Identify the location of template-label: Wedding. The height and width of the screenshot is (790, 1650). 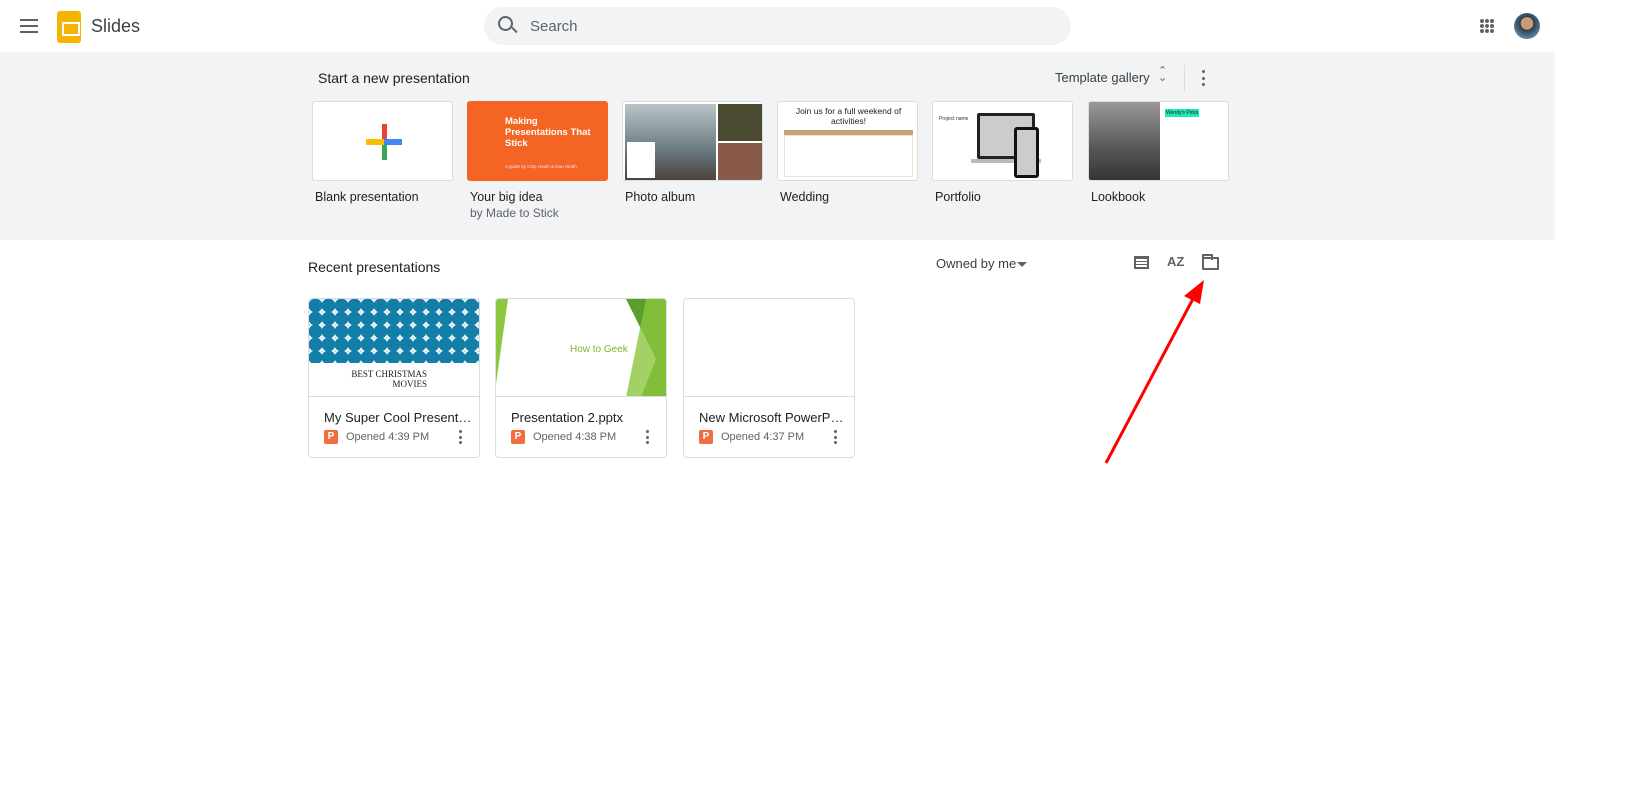
(804, 197).